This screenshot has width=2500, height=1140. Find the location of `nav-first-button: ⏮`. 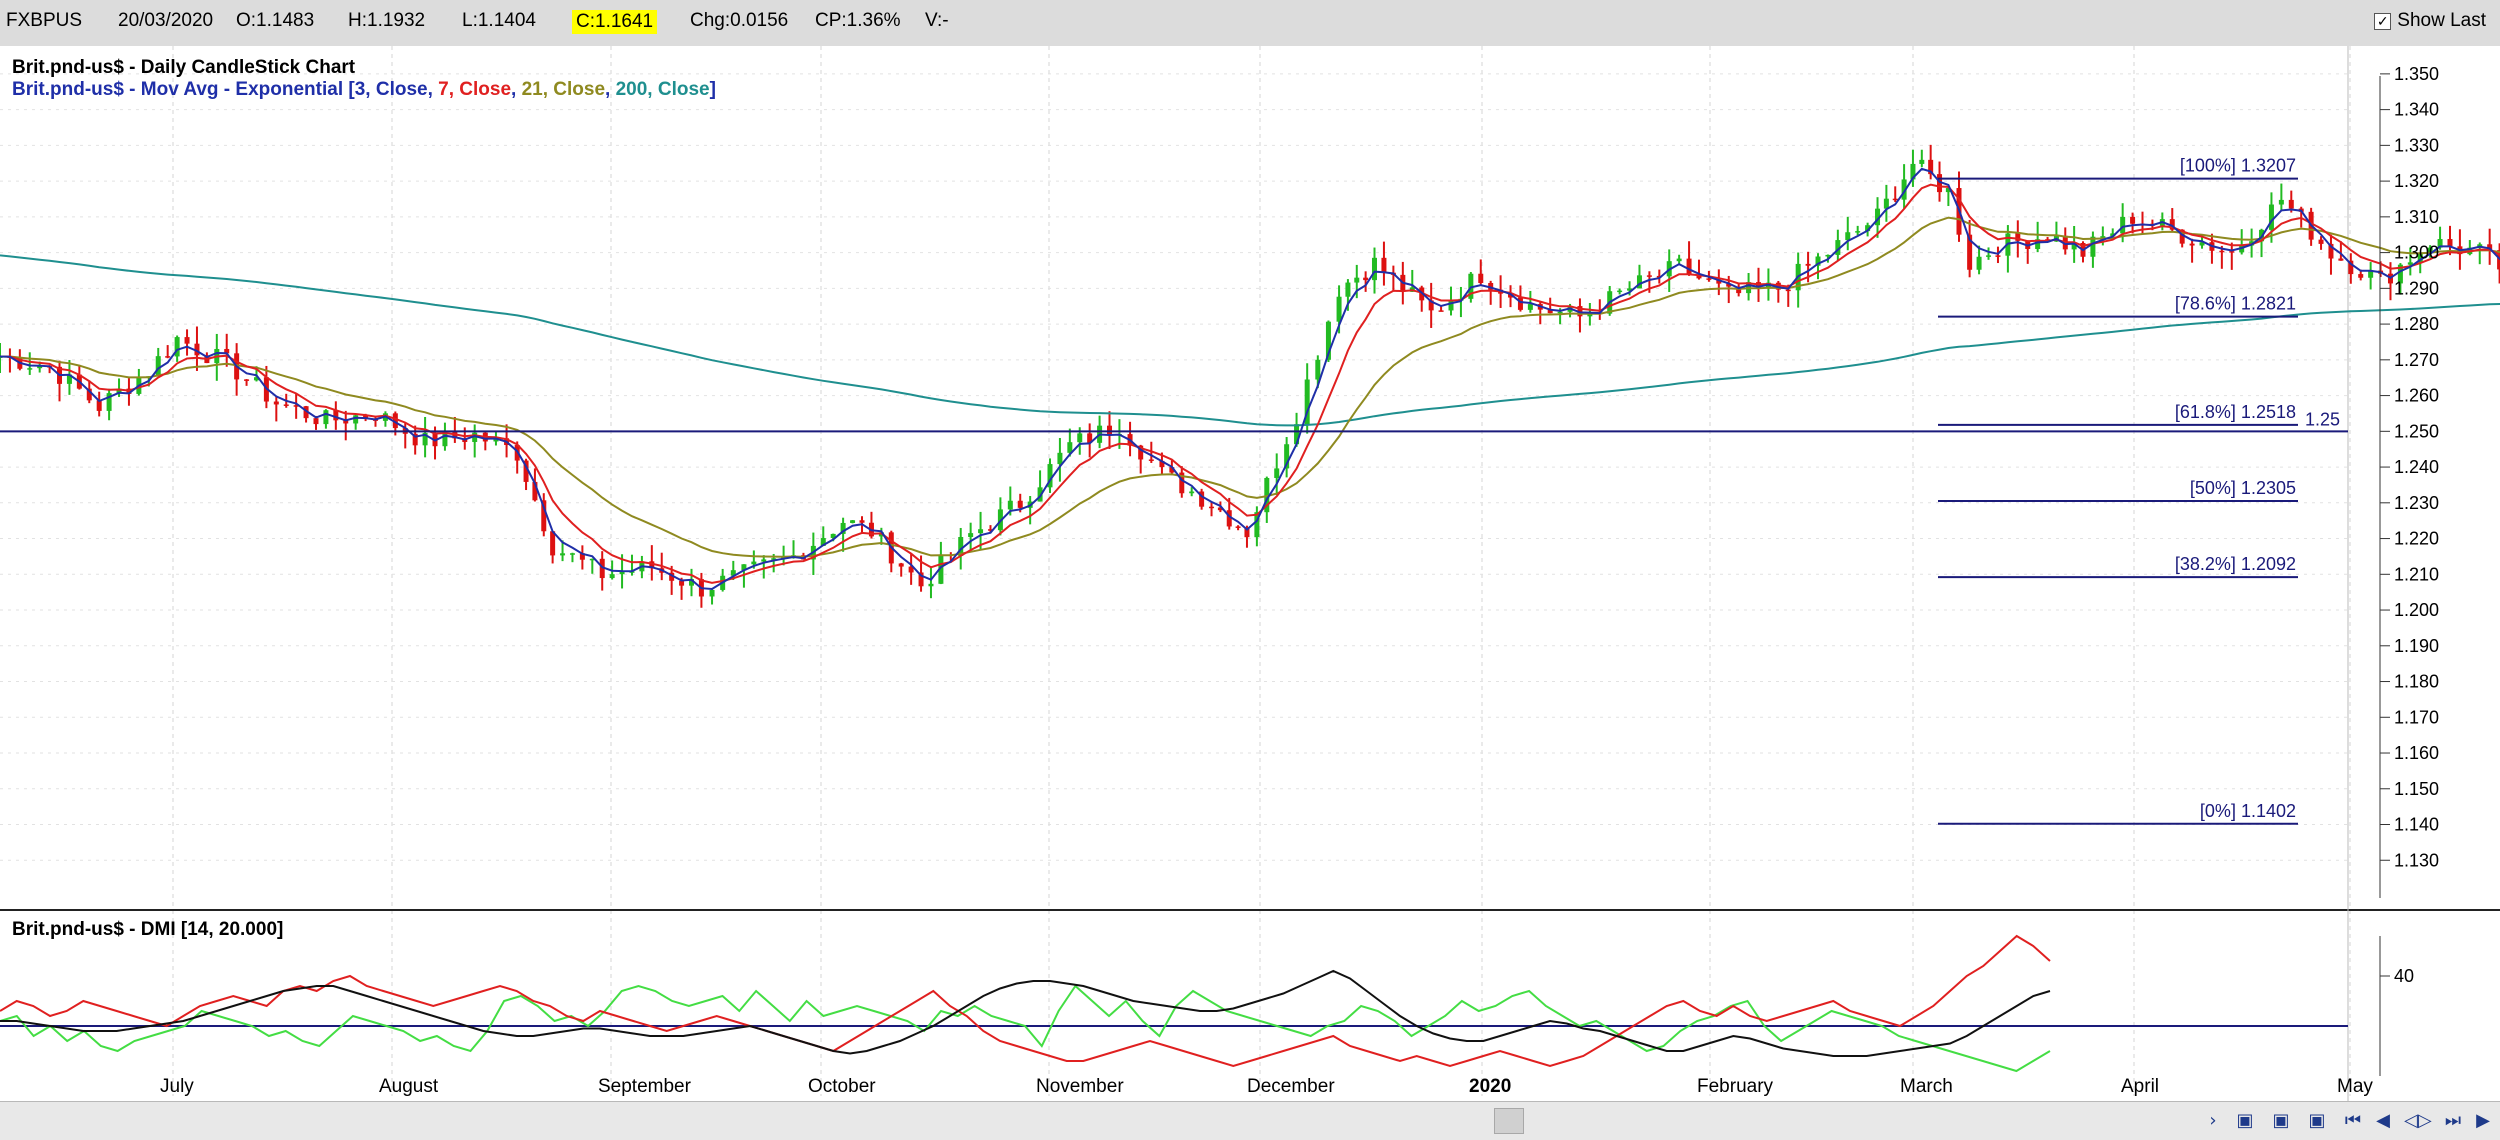

nav-first-button: ⏮ is located at coordinates (2353, 1121).